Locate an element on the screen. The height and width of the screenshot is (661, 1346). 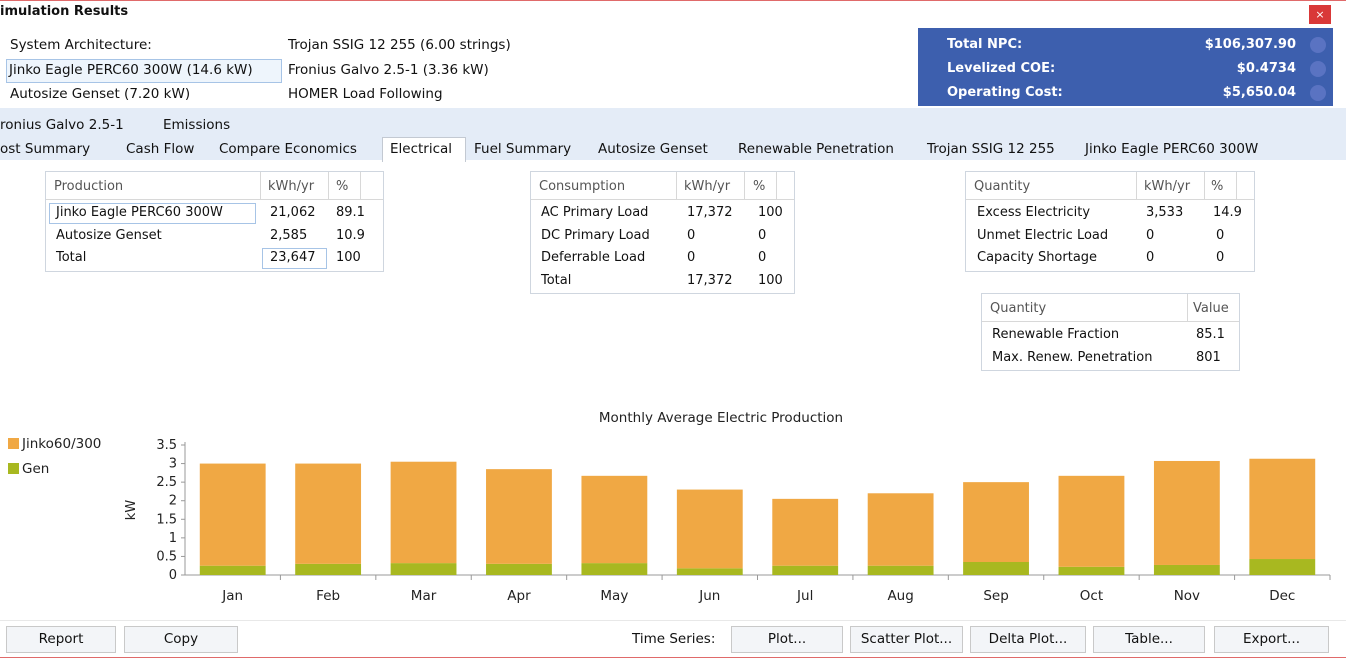
tab-renewable-penetration: Renewable Penetration is located at coordinates (816, 149).